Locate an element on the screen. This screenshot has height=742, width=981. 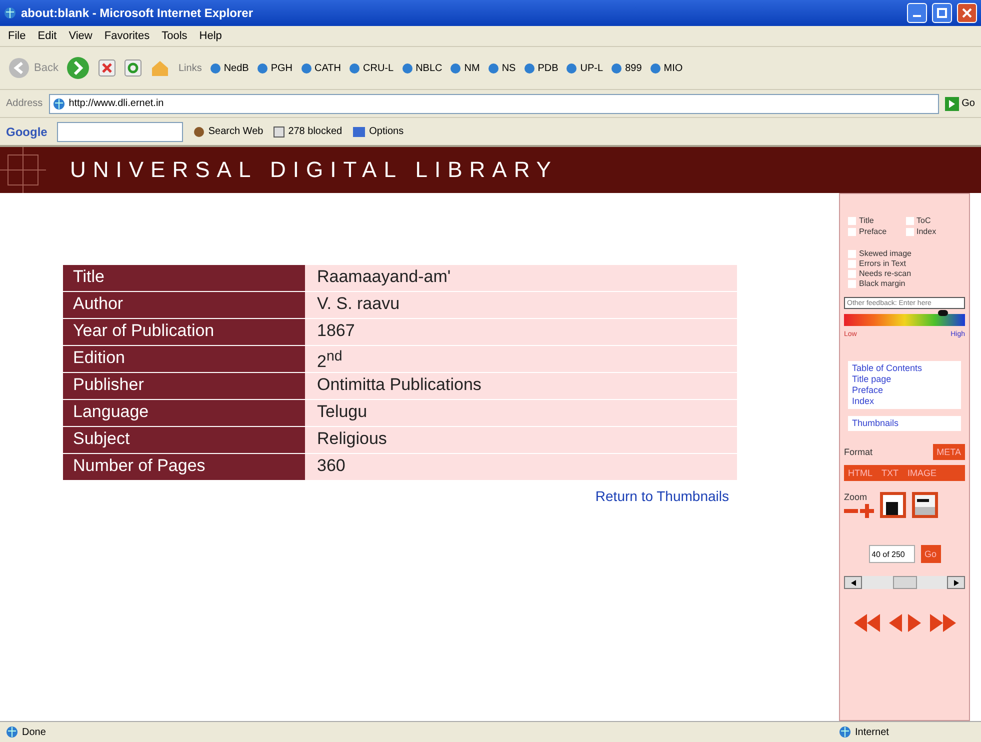
menu-item: Edit is located at coordinates (47, 36).